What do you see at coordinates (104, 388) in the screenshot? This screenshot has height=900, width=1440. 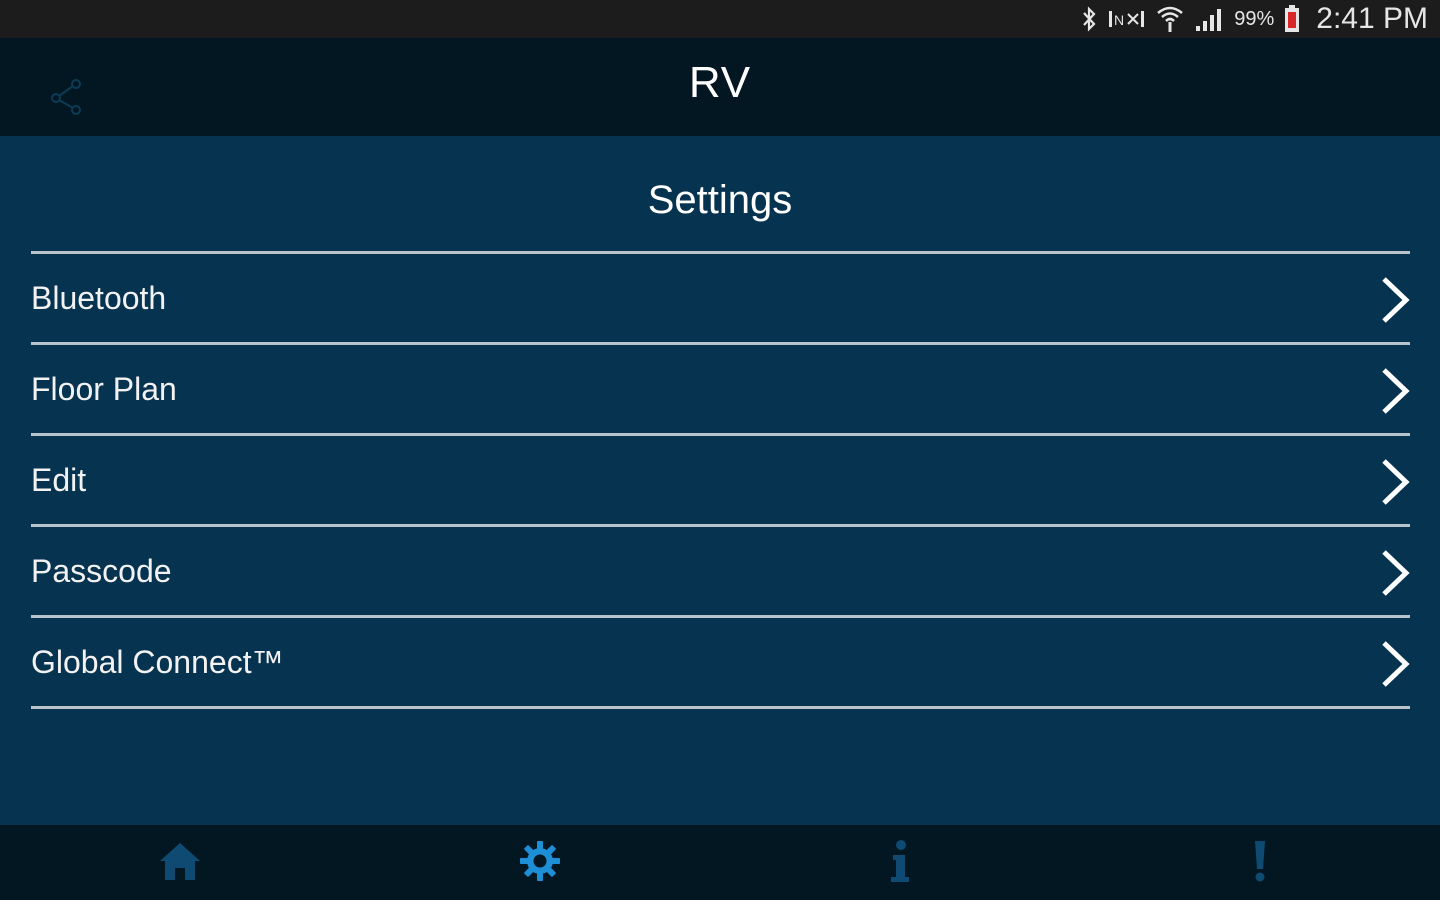 I see `settings-item-label: Floor Plan` at bounding box center [104, 388].